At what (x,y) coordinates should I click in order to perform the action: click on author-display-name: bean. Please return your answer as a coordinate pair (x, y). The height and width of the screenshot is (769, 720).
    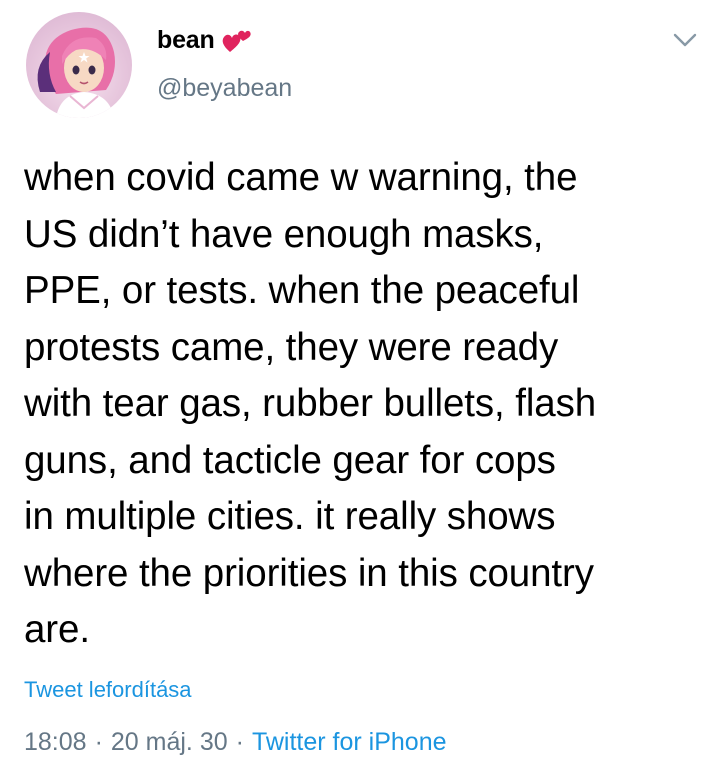
    Looking at the image, I should click on (186, 40).